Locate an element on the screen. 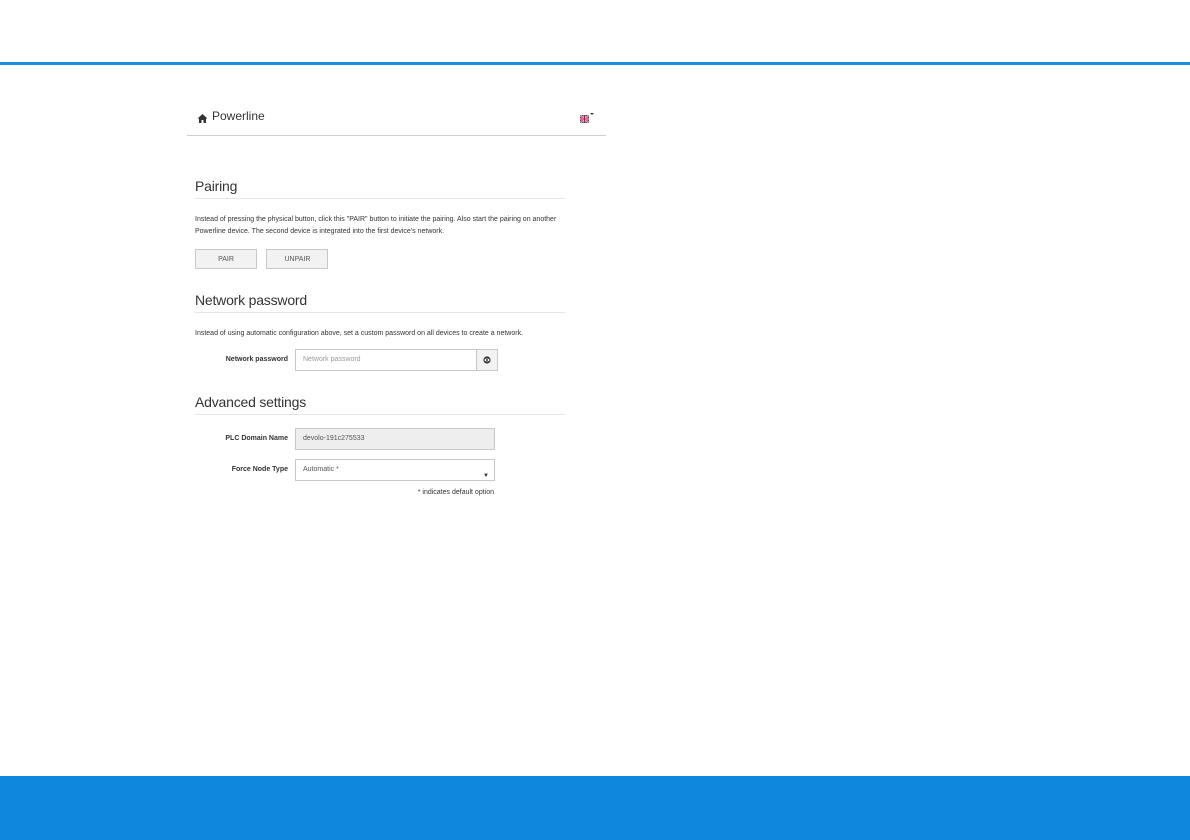 Image resolution: width=1190 pixels, height=840 pixels. footer-band is located at coordinates (595, 808).